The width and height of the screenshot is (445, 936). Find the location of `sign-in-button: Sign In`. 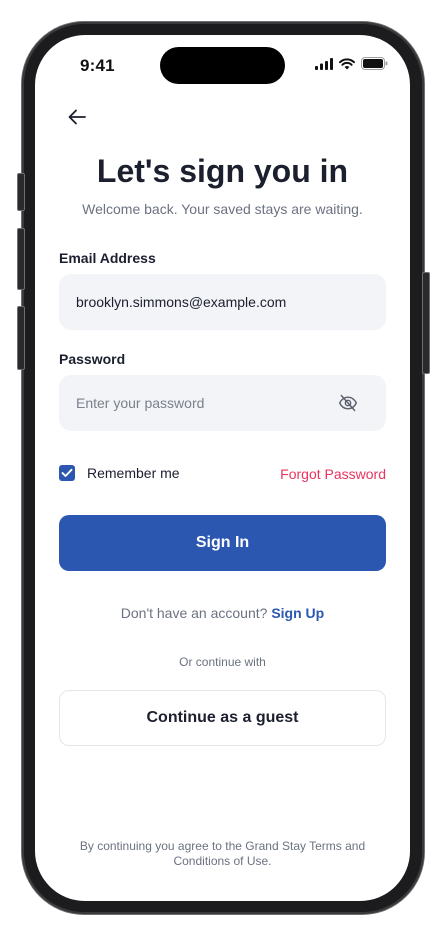

sign-in-button: Sign In is located at coordinates (222, 543).